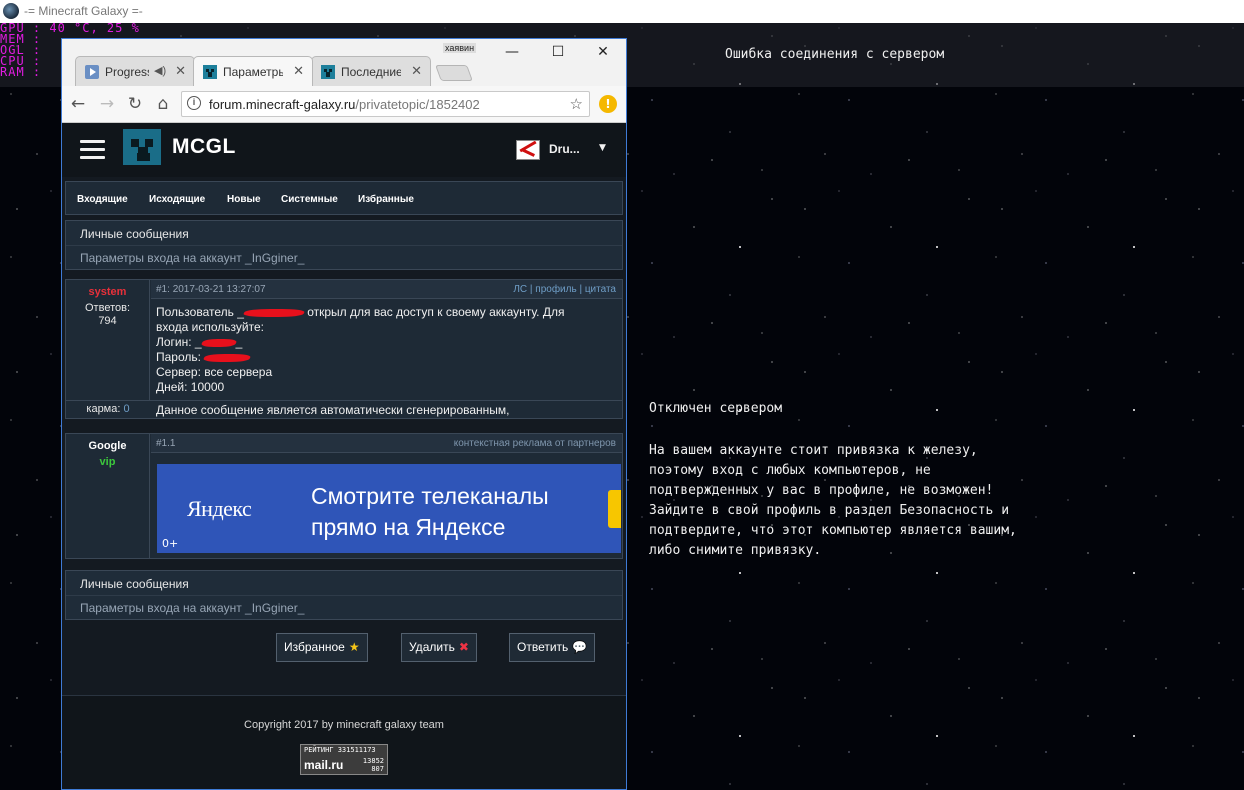 Image resolution: width=1244 pixels, height=790 pixels. What do you see at coordinates (534, 443) in the screenshot?
I see `ad-label: контекстная реклама от партнеров` at bounding box center [534, 443].